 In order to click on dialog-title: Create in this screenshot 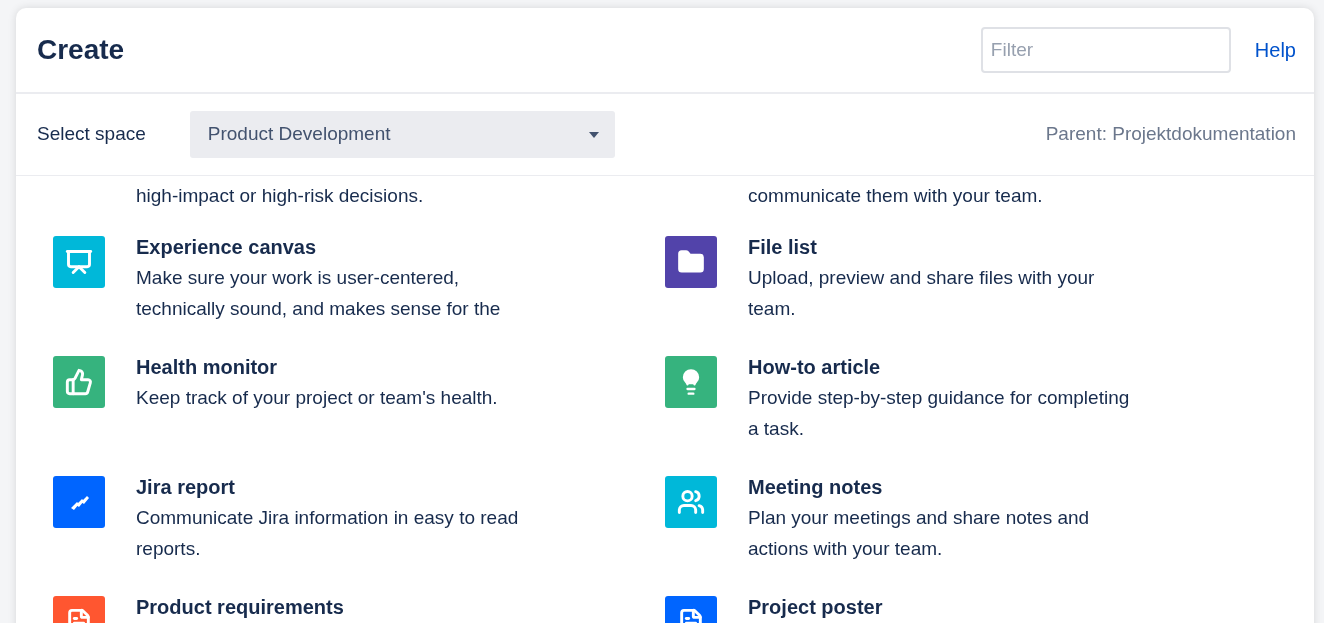, I will do `click(81, 50)`.